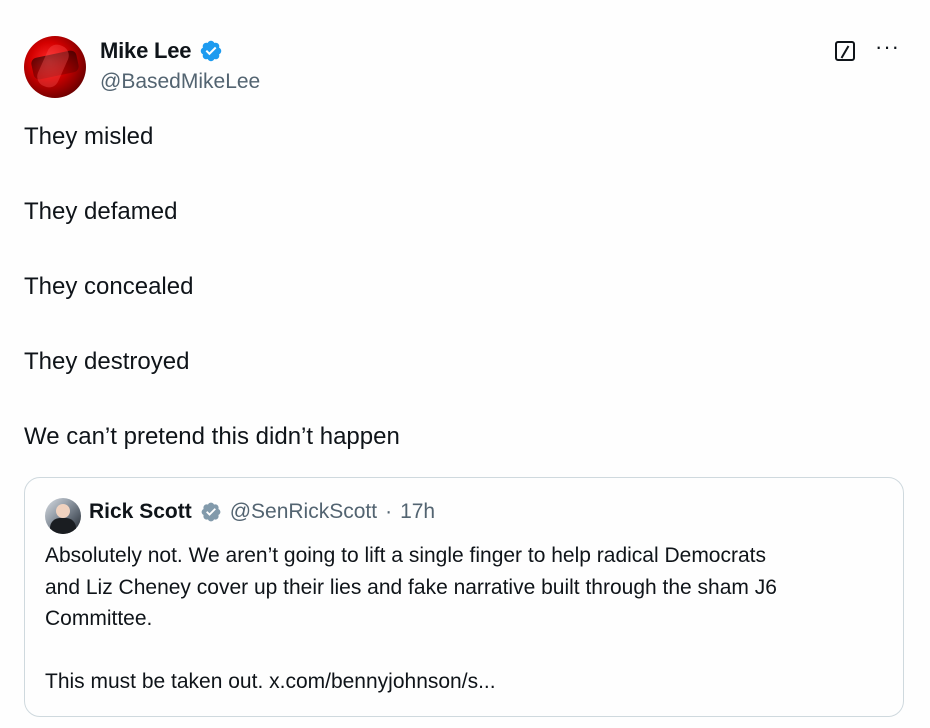  I want to click on government-verified-badge-icon, so click(211, 512).